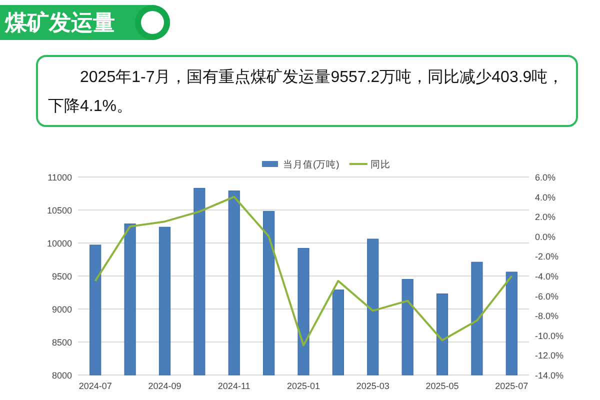 This screenshot has width=600, height=400. What do you see at coordinates (442, 386) in the screenshot?
I see `axis-label: 2025-05` at bounding box center [442, 386].